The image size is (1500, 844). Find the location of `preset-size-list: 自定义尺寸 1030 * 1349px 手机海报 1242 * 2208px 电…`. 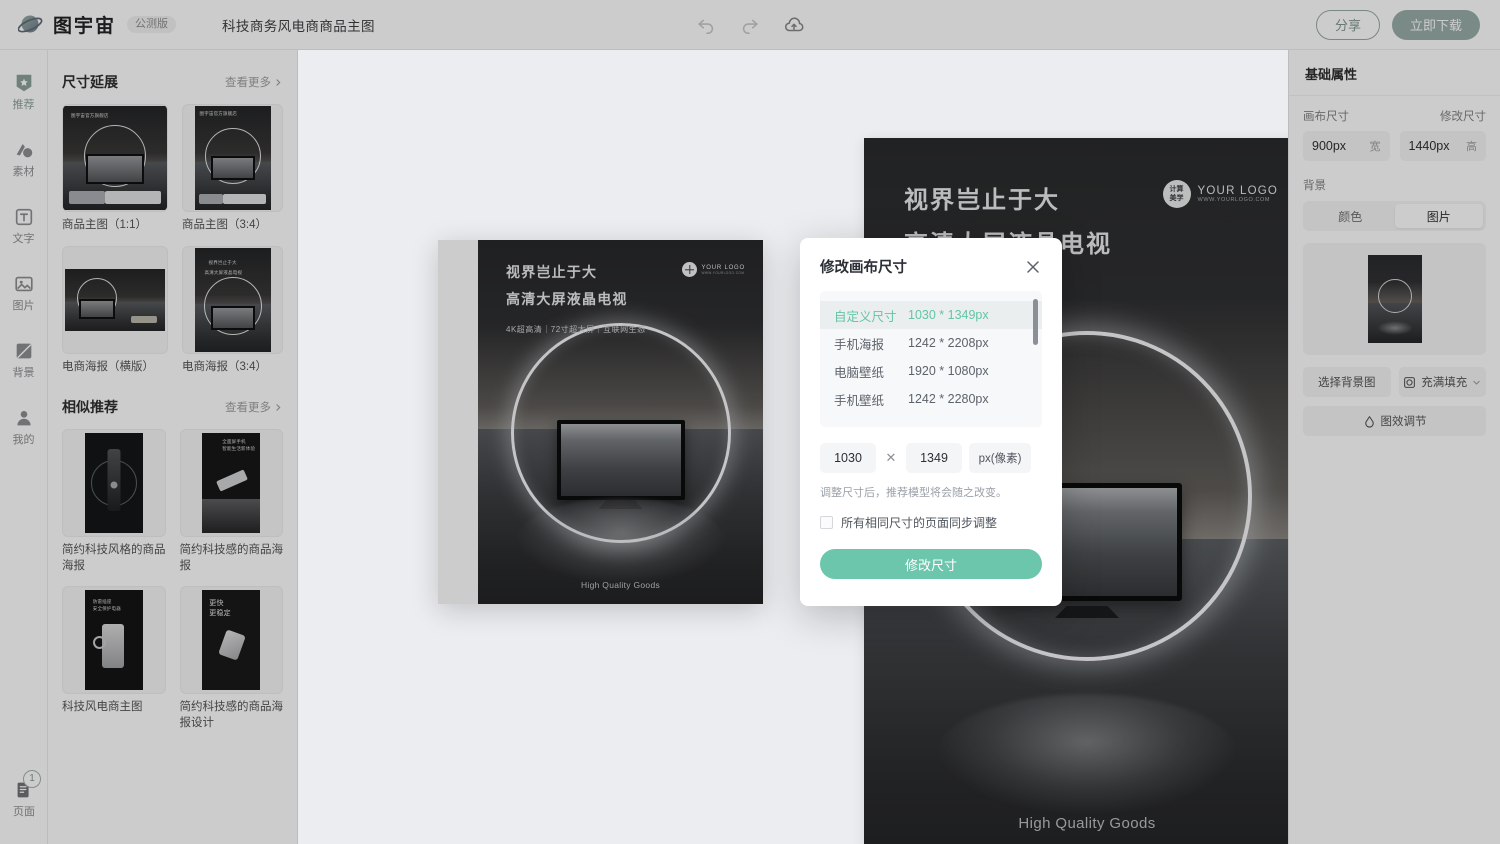

preset-size-list: 自定义尺寸 1030 * 1349px 手机海报 1242 * 2208px 电… is located at coordinates (931, 359).